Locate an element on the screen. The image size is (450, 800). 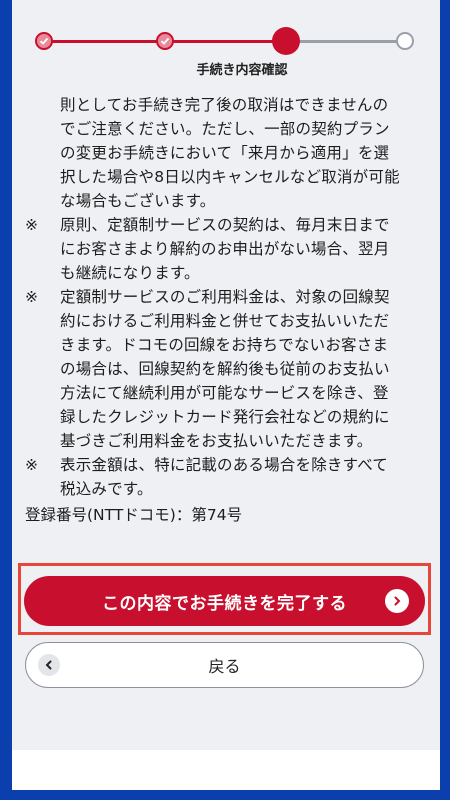
note-item: ※ 表示金額は、特に記載のある場合を除きすべて 税込みです。 is located at coordinates (226, 477).